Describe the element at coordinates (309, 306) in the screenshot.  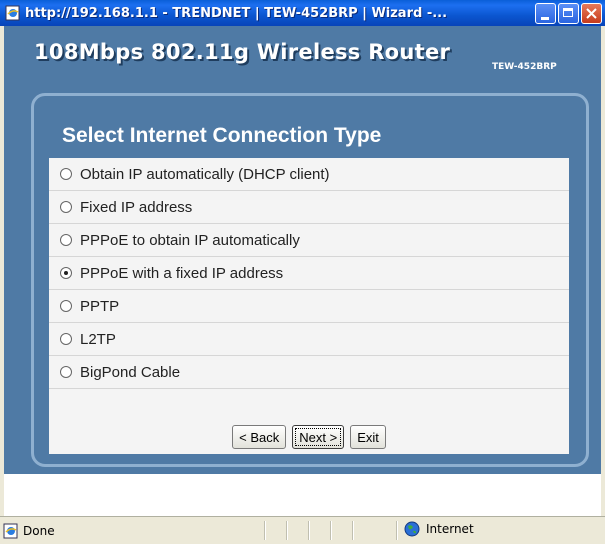
I see `option-pptp: PPTP` at that location.